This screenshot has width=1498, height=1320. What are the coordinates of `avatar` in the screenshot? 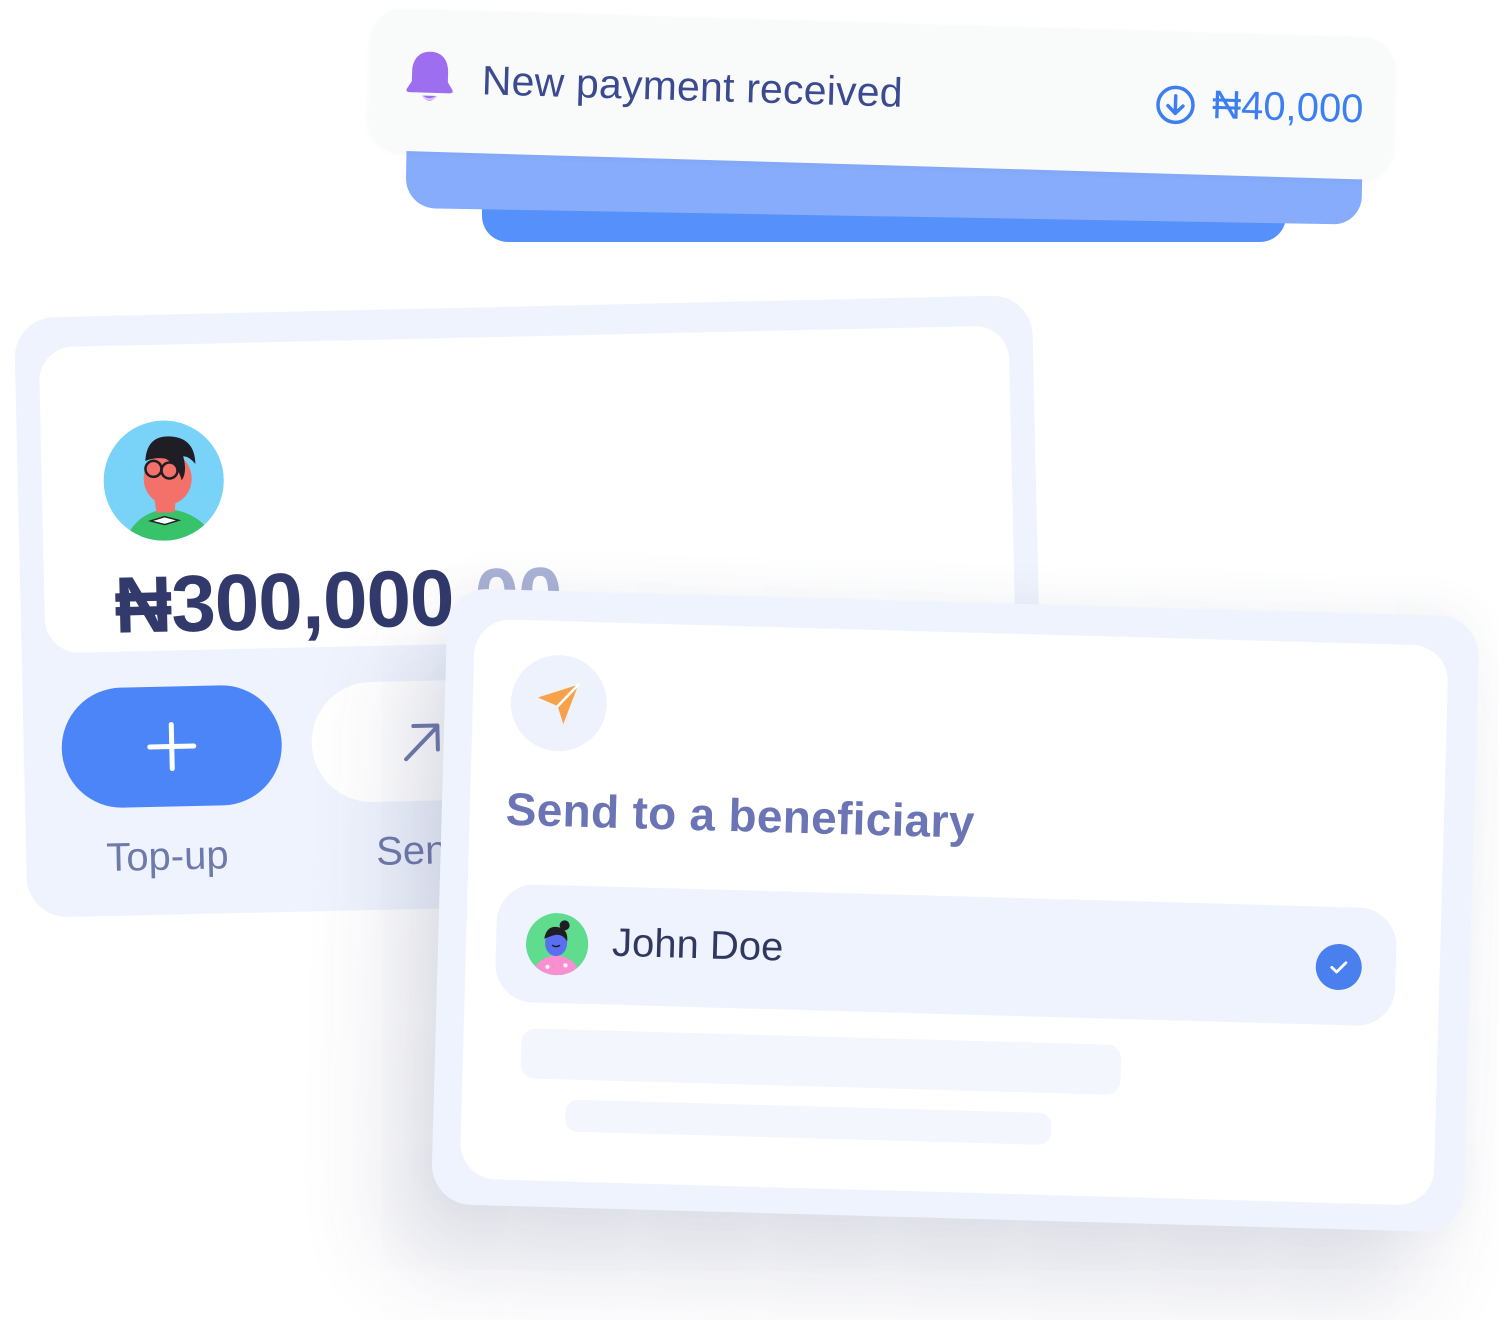 It's located at (164, 480).